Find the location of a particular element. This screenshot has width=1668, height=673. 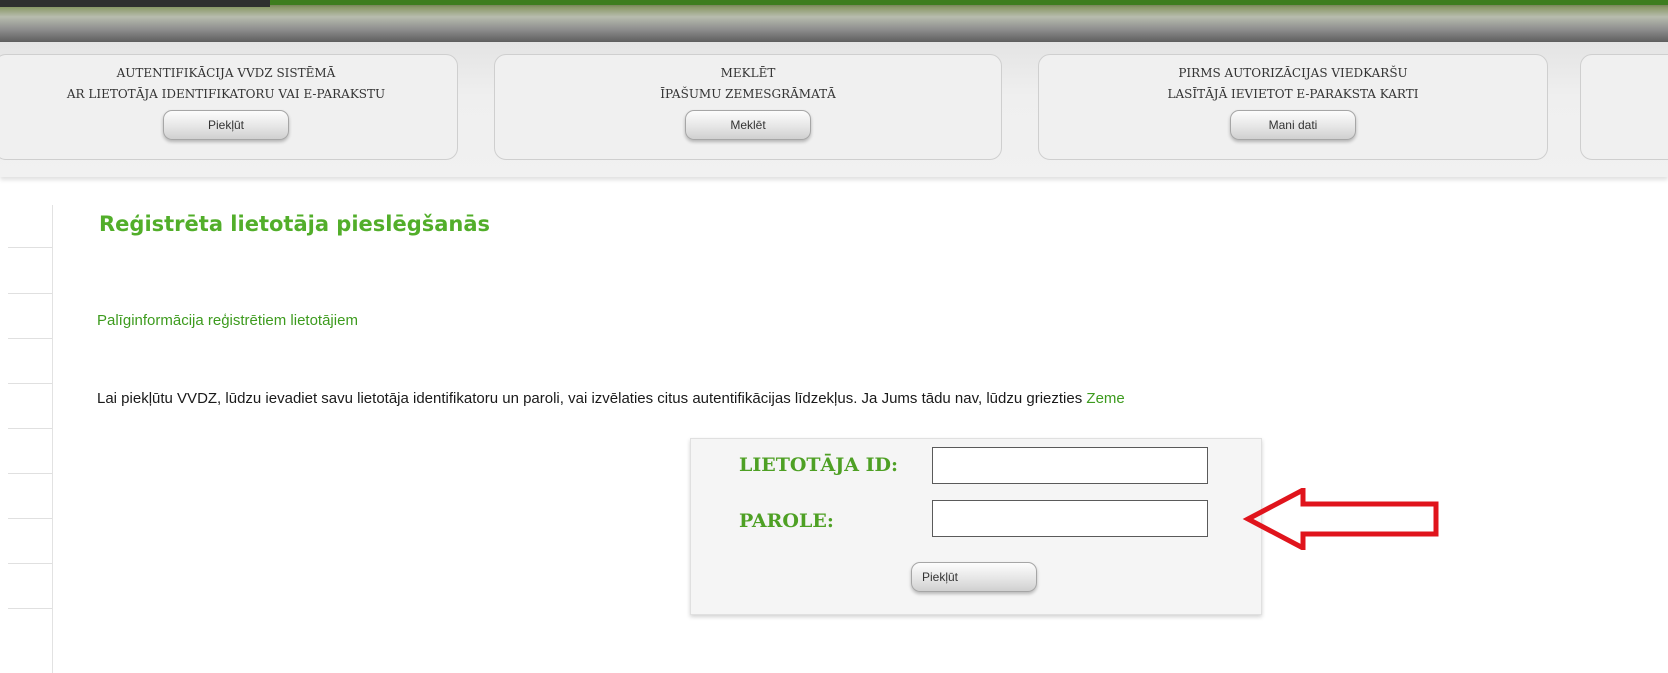

panel-search-line1: MEKLĒT is located at coordinates (748, 73).